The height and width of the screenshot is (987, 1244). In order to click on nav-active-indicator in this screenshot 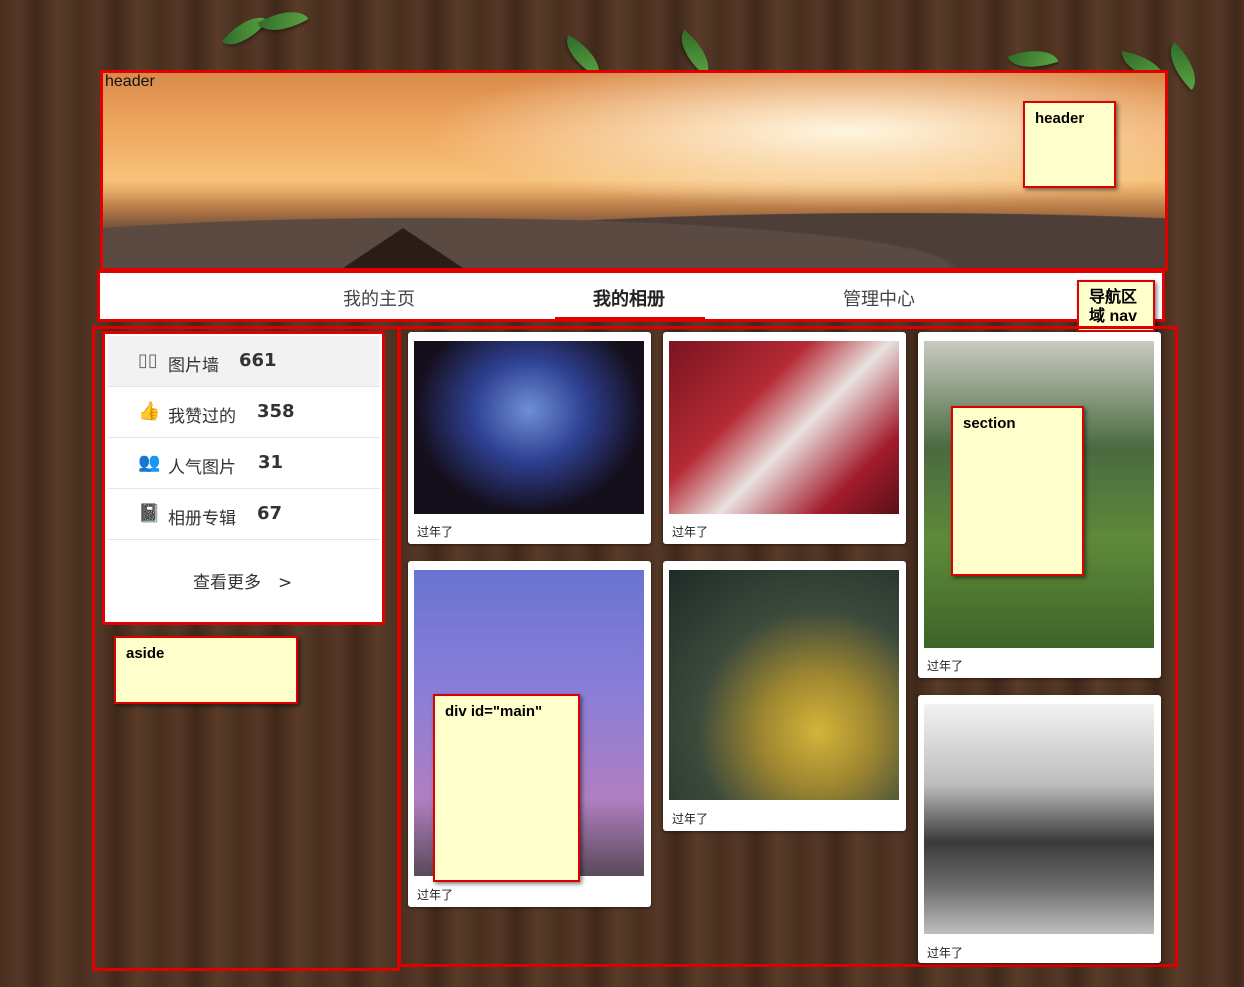, I will do `click(630, 319)`.